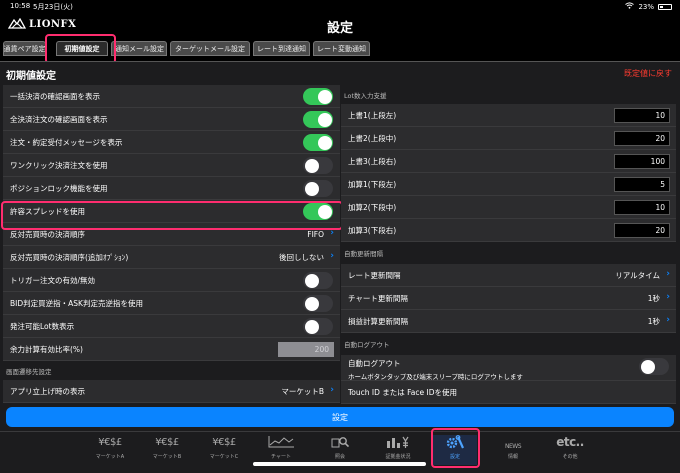  What do you see at coordinates (378, 321) in the screenshot?
I see `setting-label: 損益計算更新間隔` at bounding box center [378, 321].